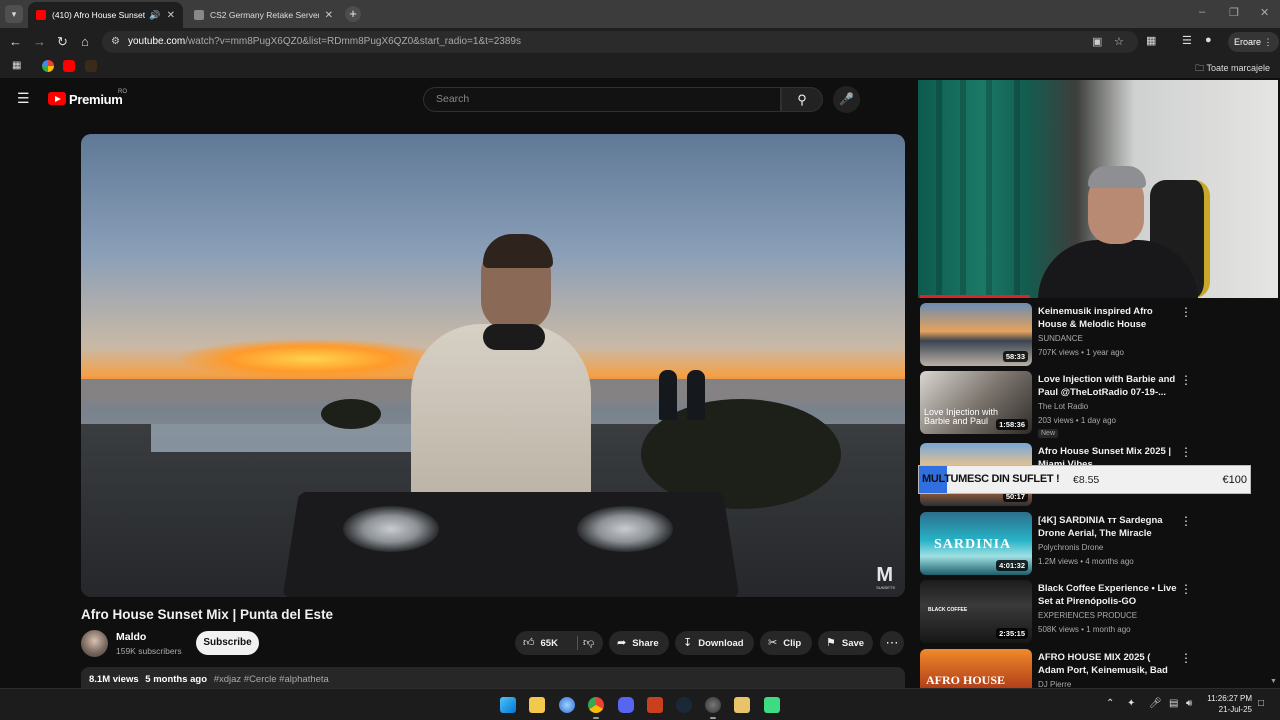  I want to click on system-clock: 11:26:27 PM 21-Jul-25, so click(1226, 704).